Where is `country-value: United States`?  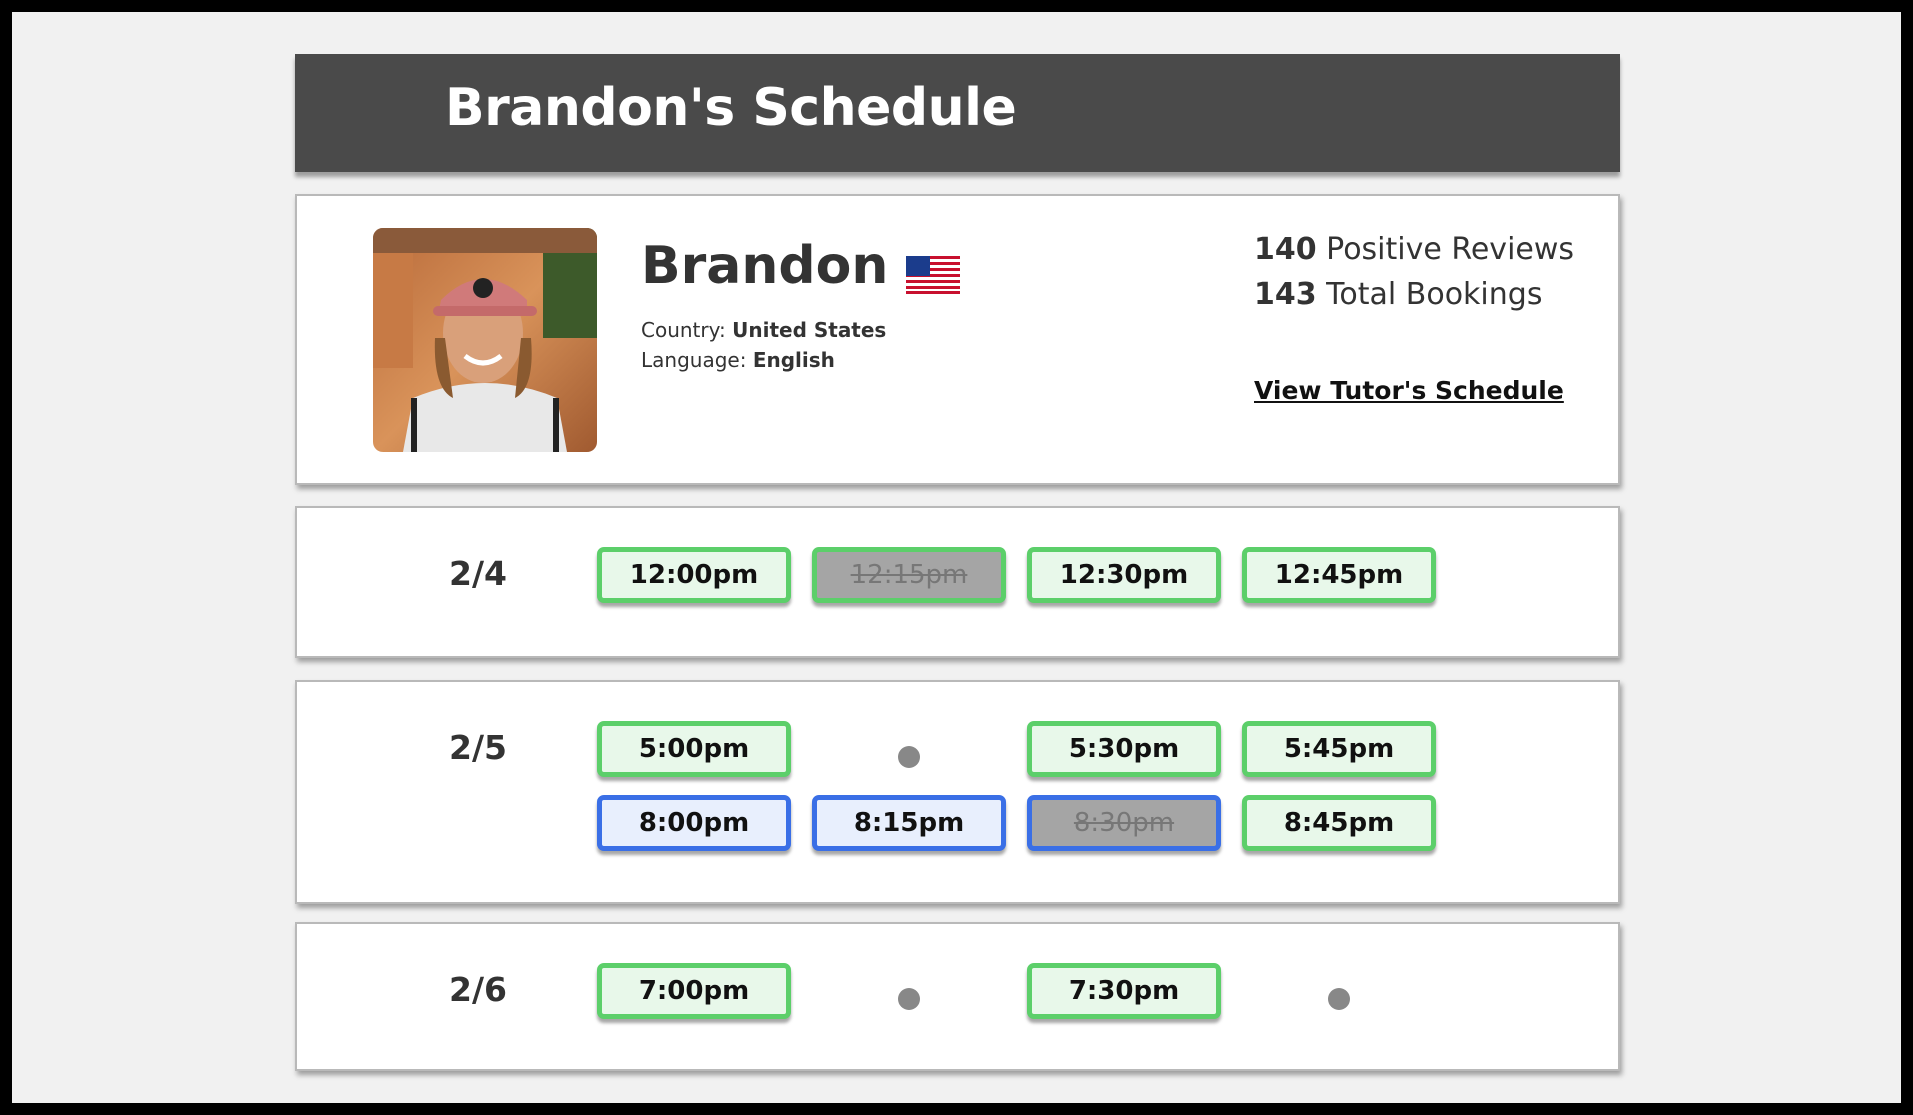
country-value: United States is located at coordinates (809, 330).